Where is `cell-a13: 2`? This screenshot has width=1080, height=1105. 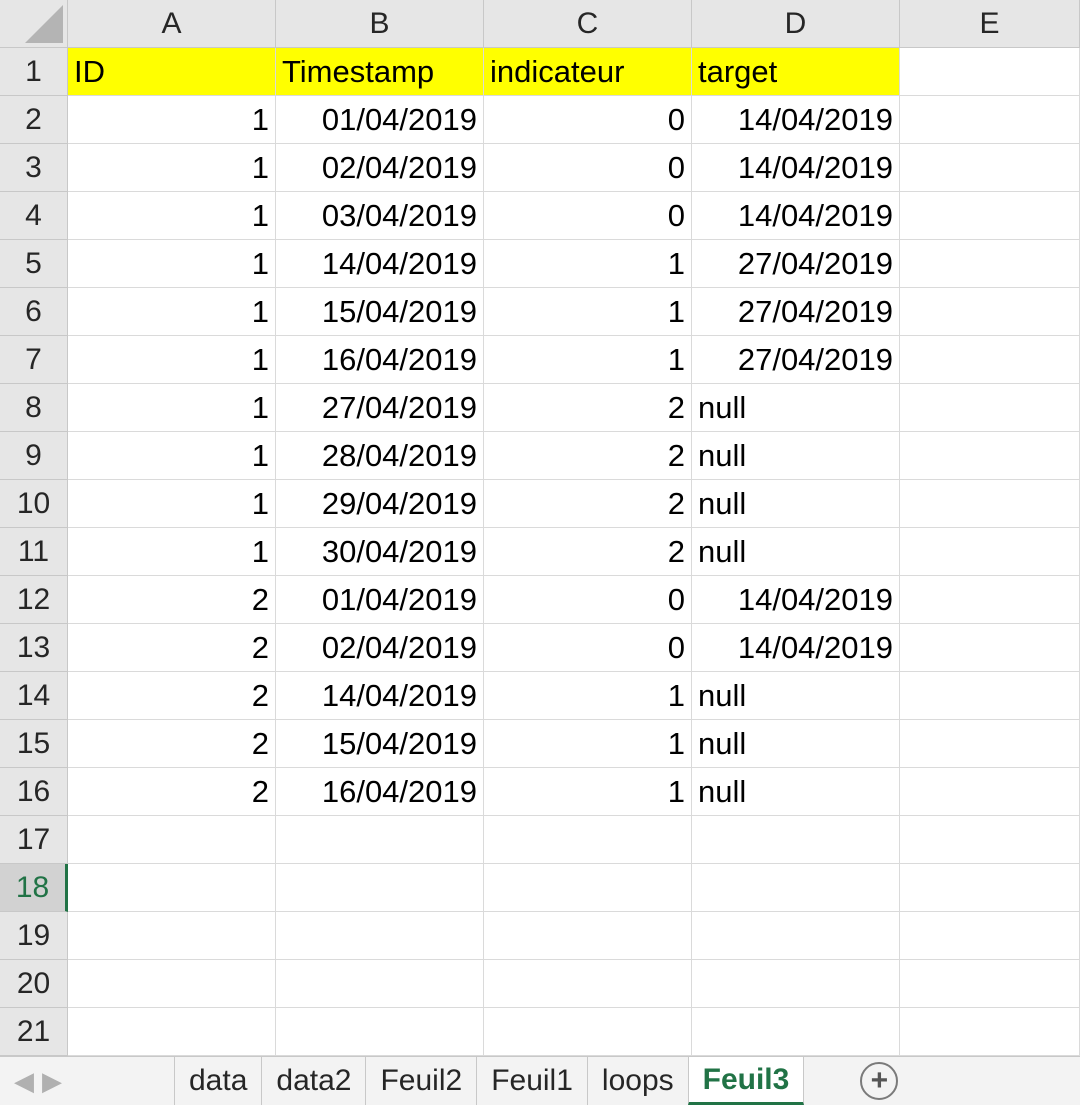
cell-a13: 2 is located at coordinates (172, 648).